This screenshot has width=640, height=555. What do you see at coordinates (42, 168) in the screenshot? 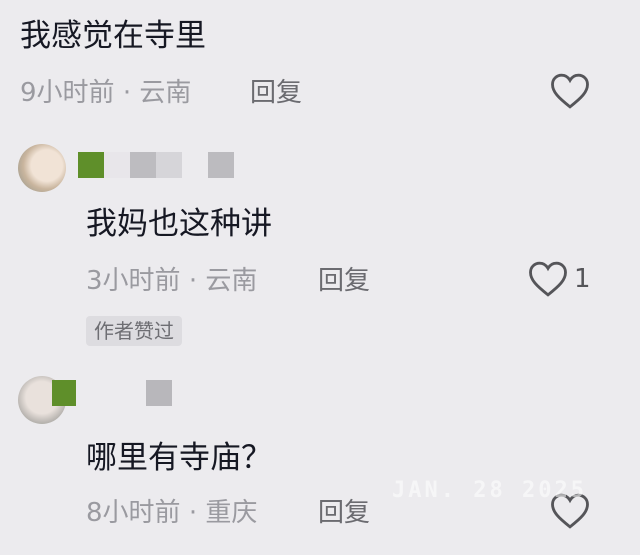
I see `avatar` at bounding box center [42, 168].